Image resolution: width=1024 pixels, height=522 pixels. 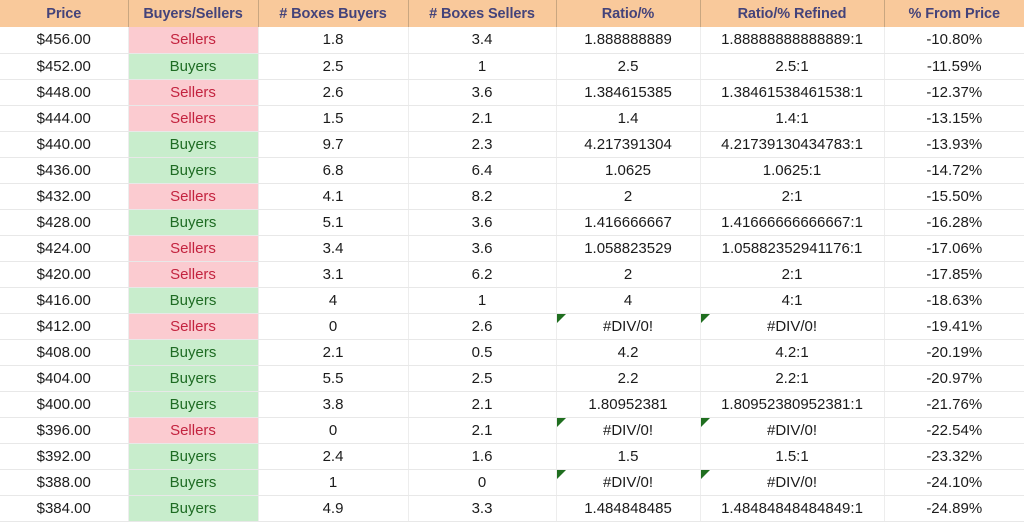 I want to click on cell-price: $428.00, so click(x=64, y=222).